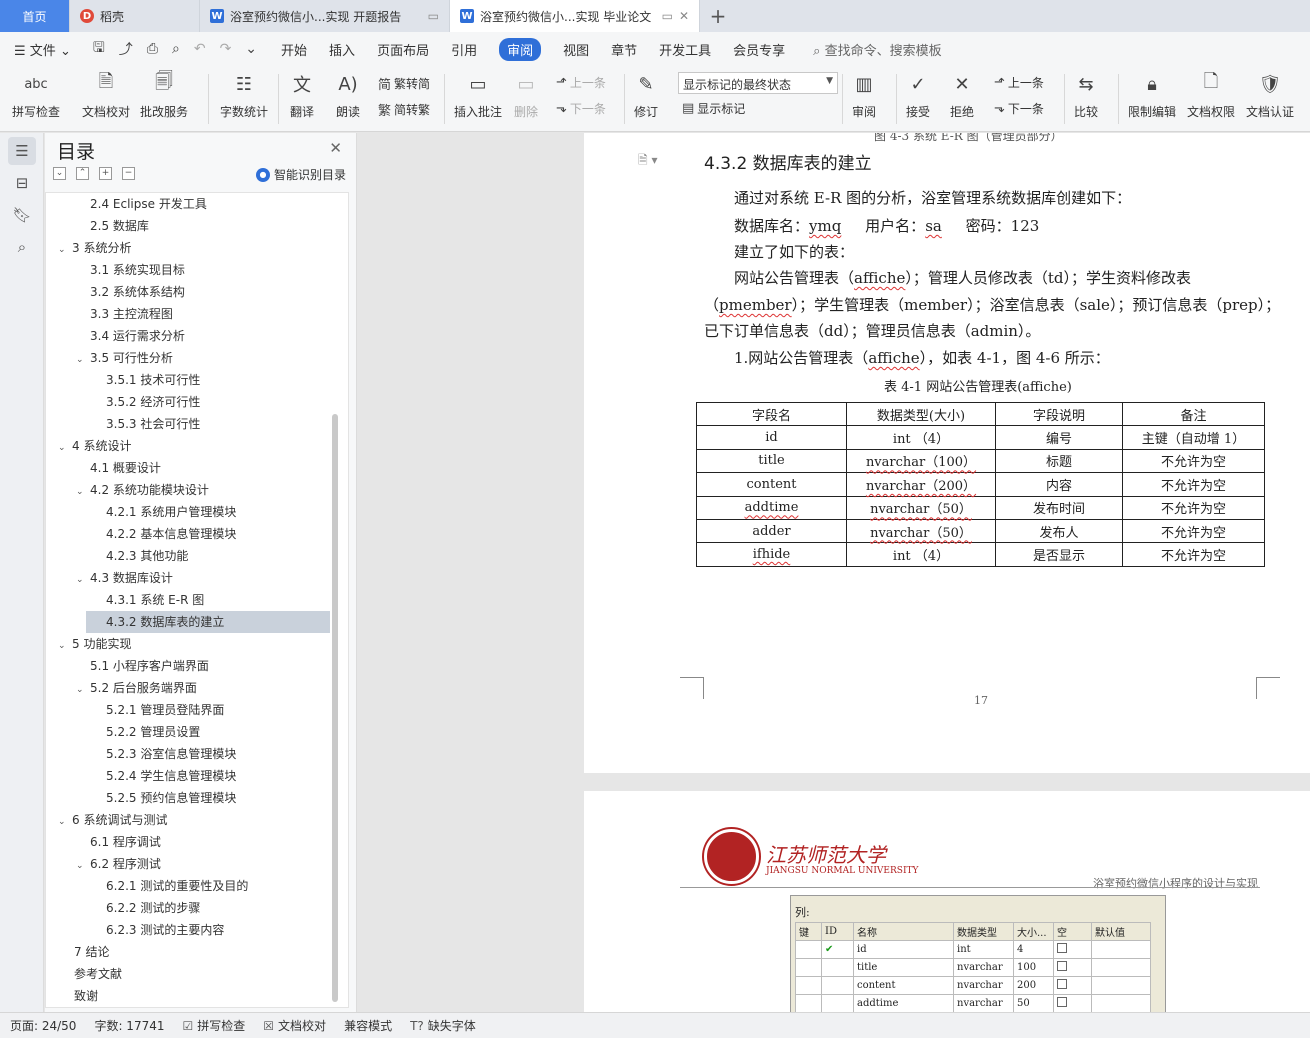 Image resolution: width=1310 pixels, height=1038 pixels. What do you see at coordinates (403, 49) in the screenshot?
I see `menu-layout: 页面布局` at bounding box center [403, 49].